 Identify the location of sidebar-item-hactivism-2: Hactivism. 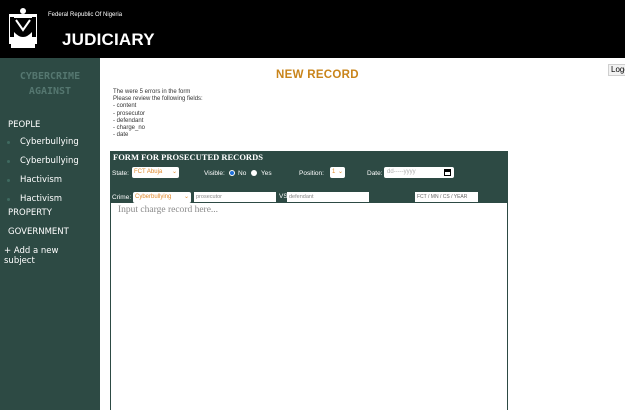
(35, 199).